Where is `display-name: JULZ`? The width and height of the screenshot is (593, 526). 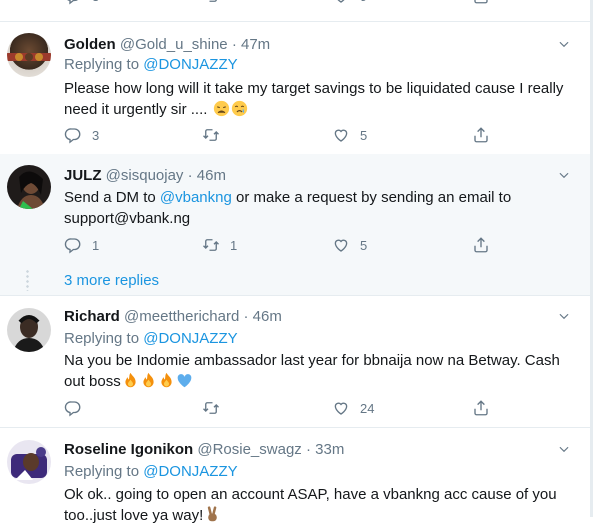 display-name: JULZ is located at coordinates (83, 175).